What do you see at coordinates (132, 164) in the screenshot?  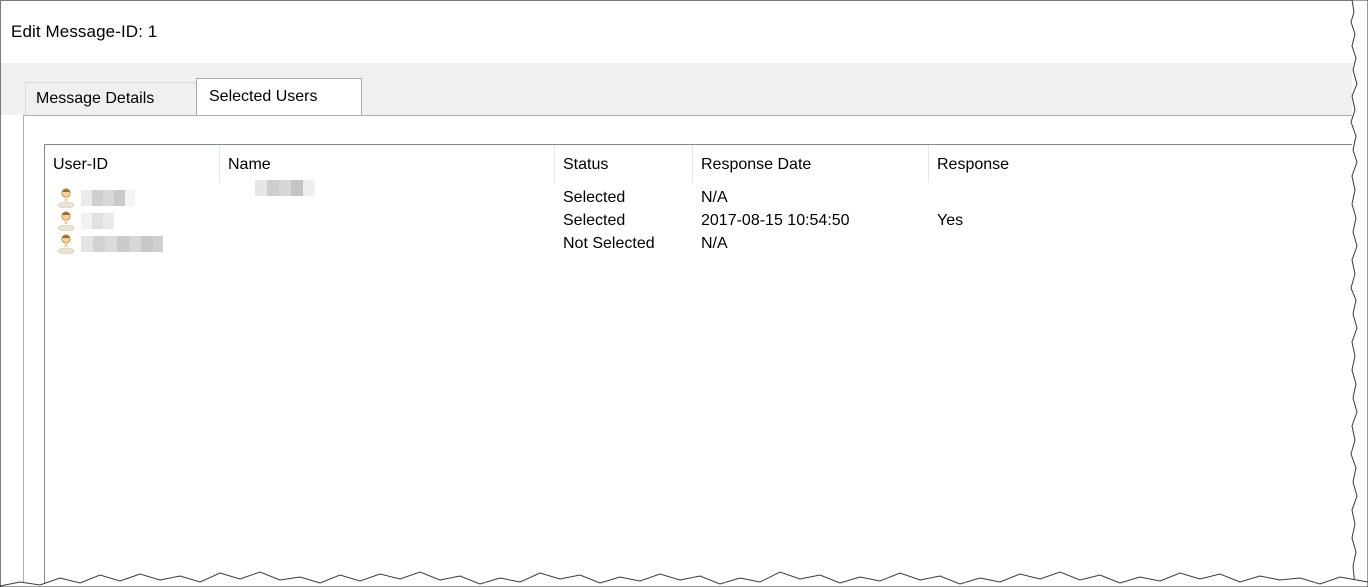 I see `column-header-user-id: User-ID` at bounding box center [132, 164].